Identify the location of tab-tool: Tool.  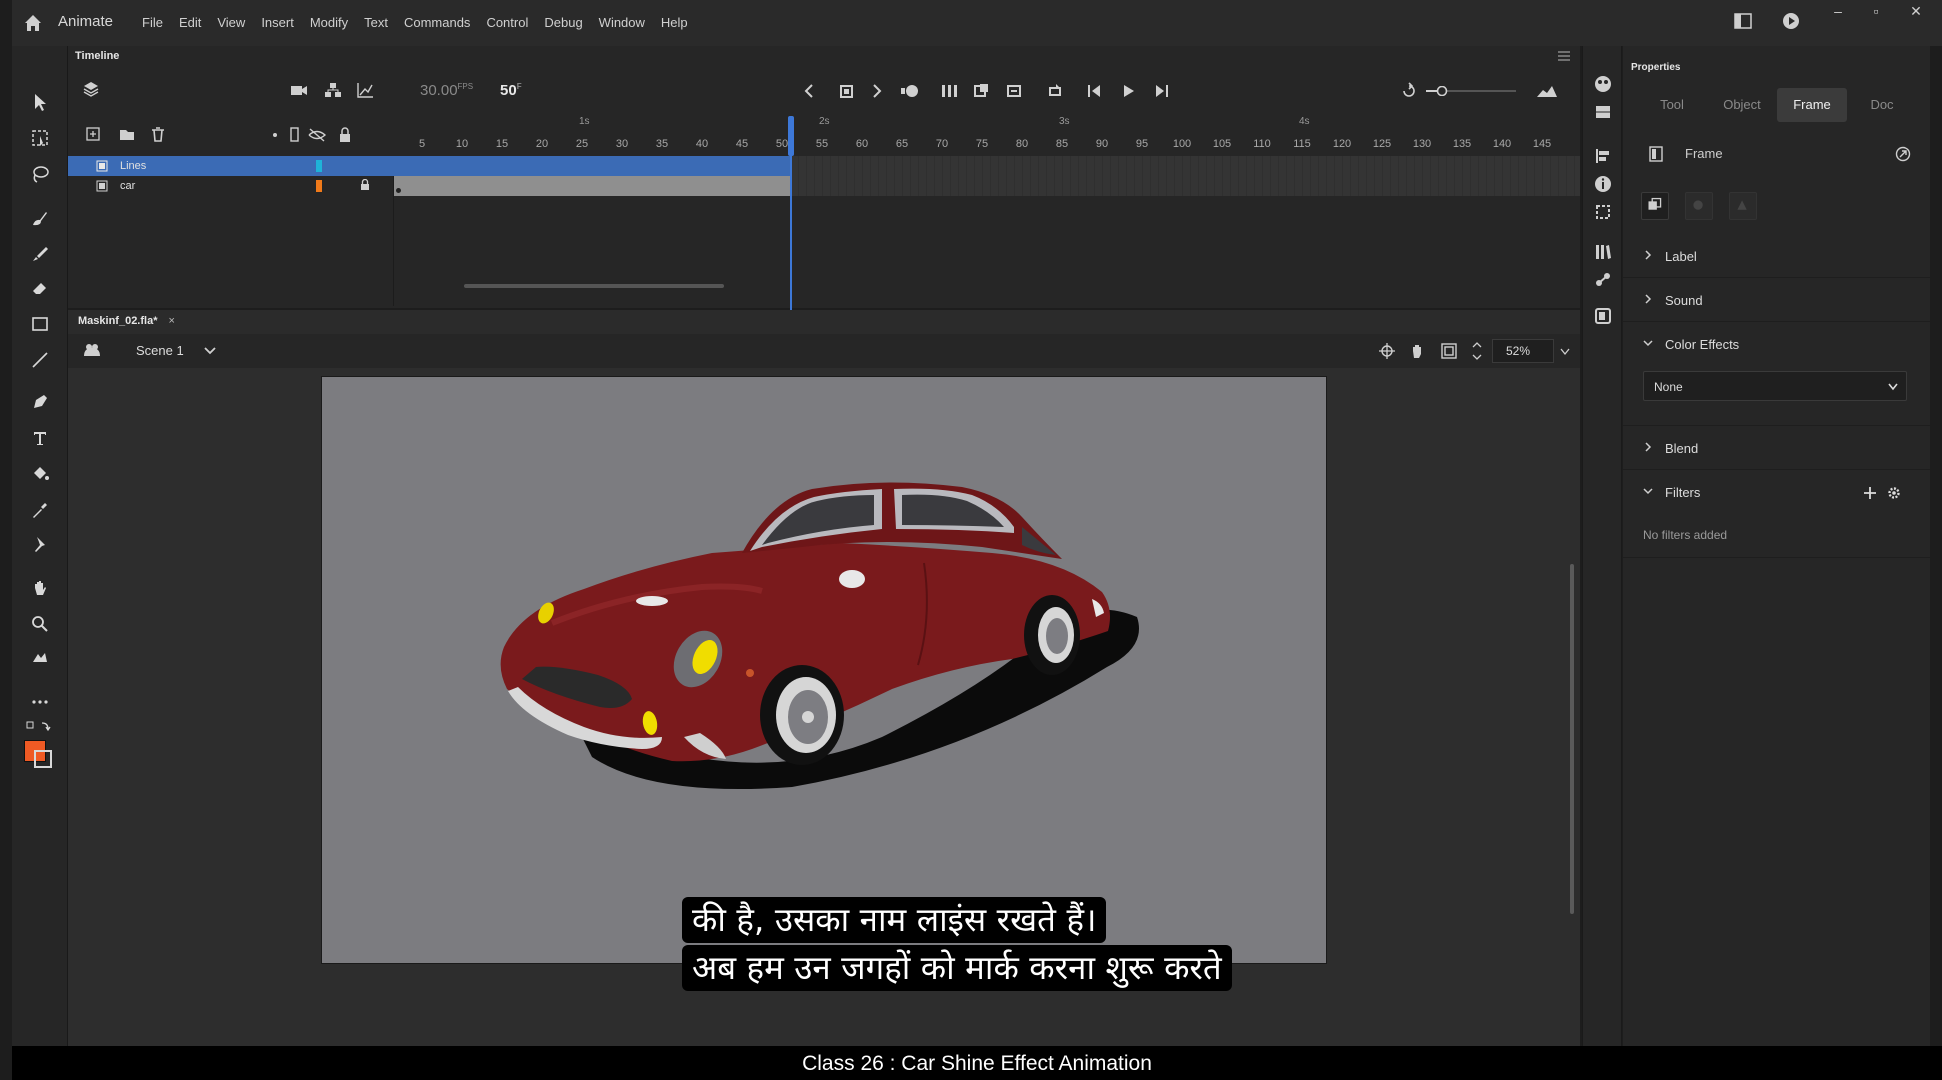
(1672, 105).